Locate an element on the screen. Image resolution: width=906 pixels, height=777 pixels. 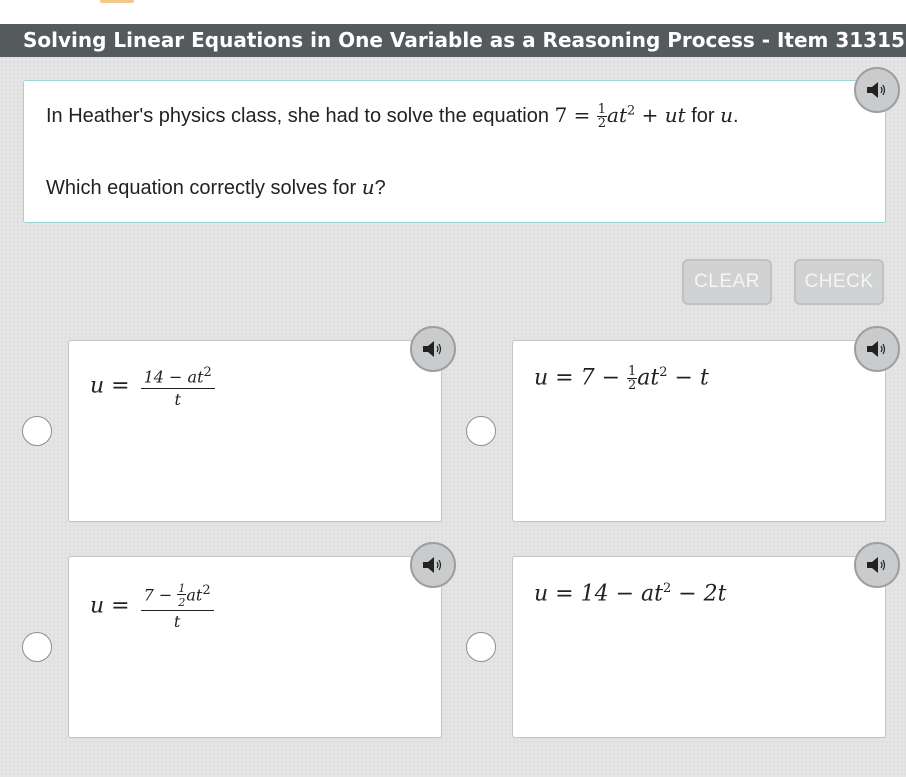
choice-b-speaker-icon is located at coordinates (877, 349).